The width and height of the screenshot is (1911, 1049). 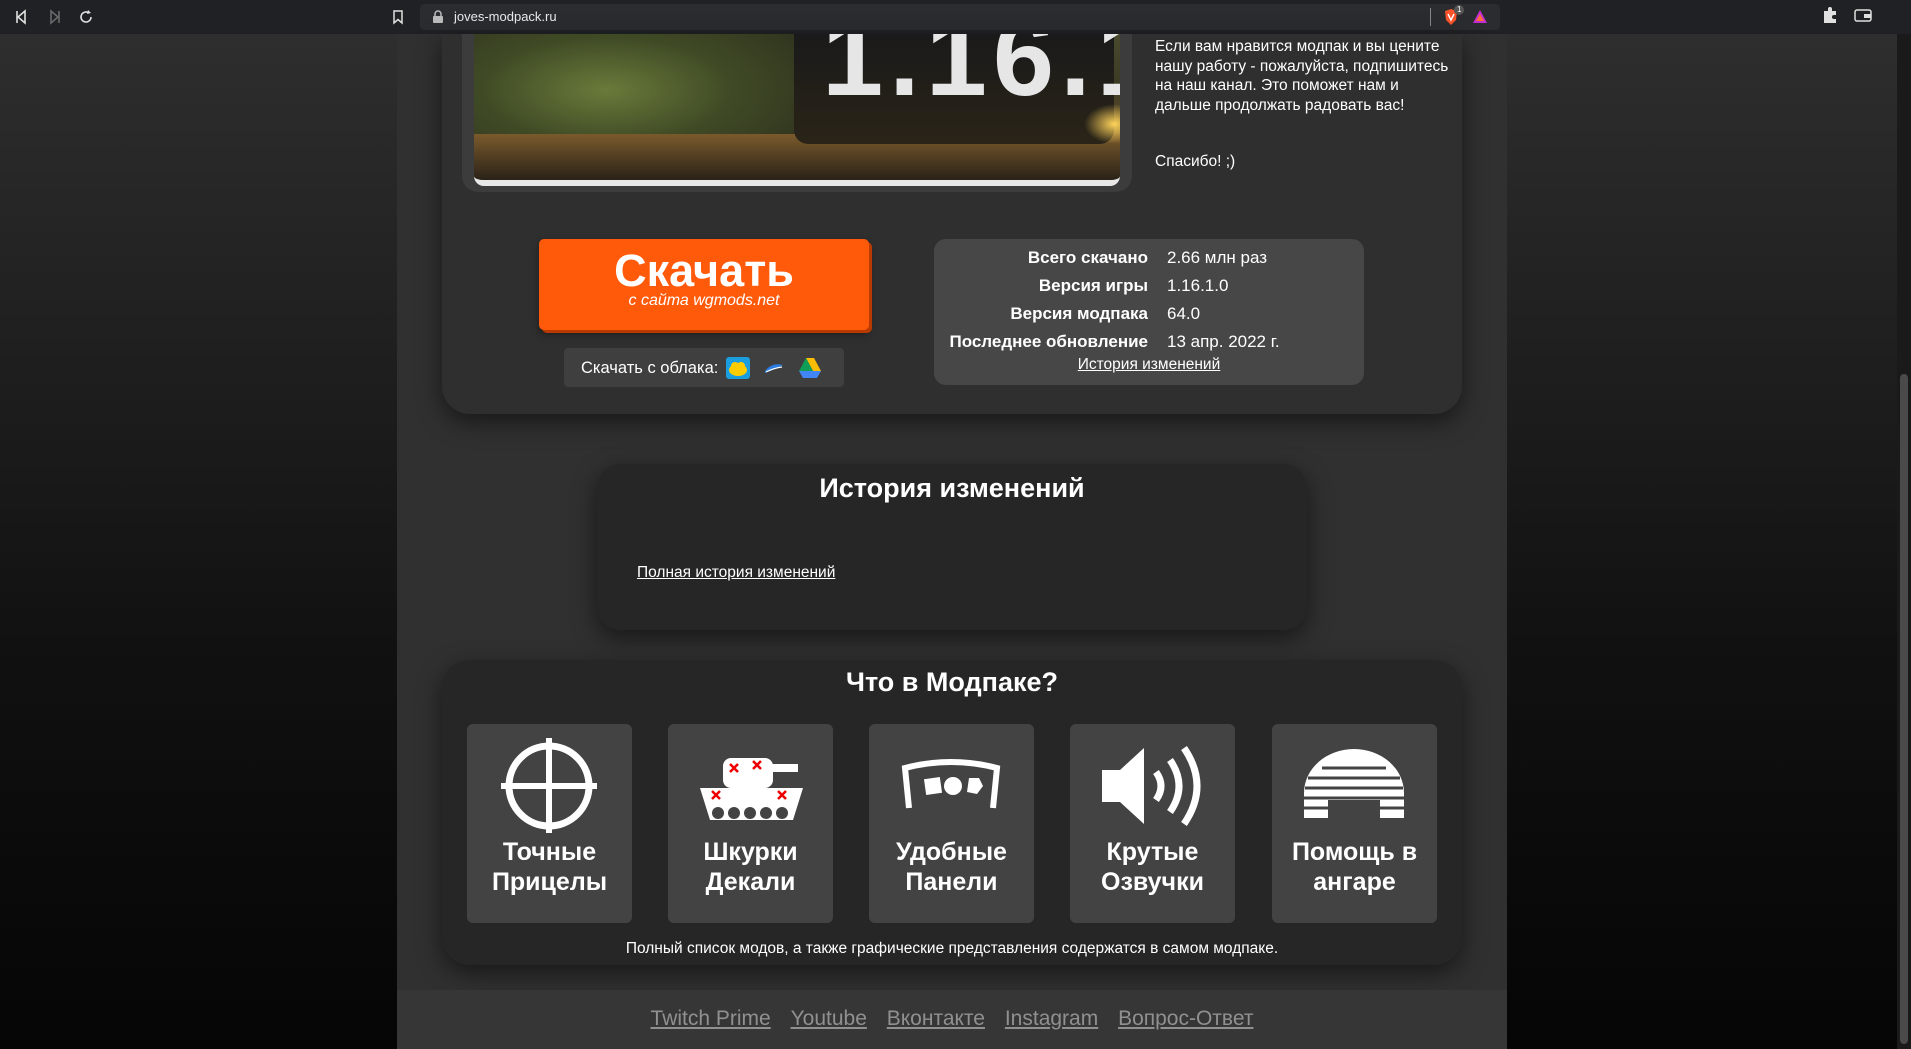 What do you see at coordinates (1430, 17) in the screenshot?
I see `address-separator` at bounding box center [1430, 17].